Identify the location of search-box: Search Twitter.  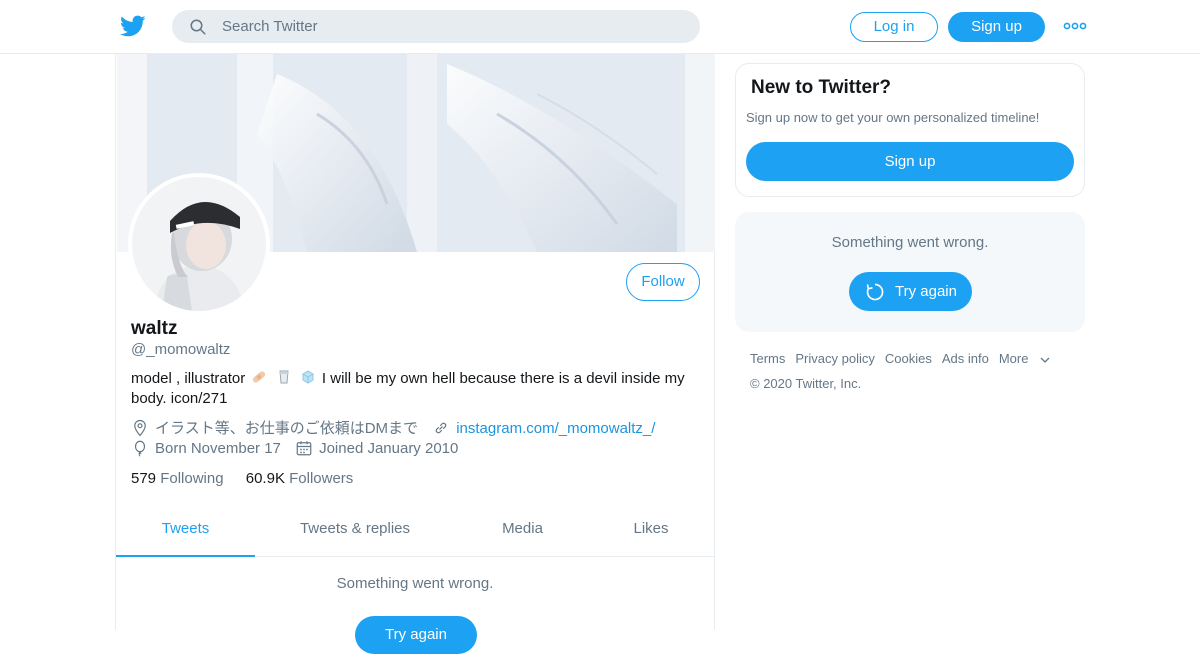
(436, 26).